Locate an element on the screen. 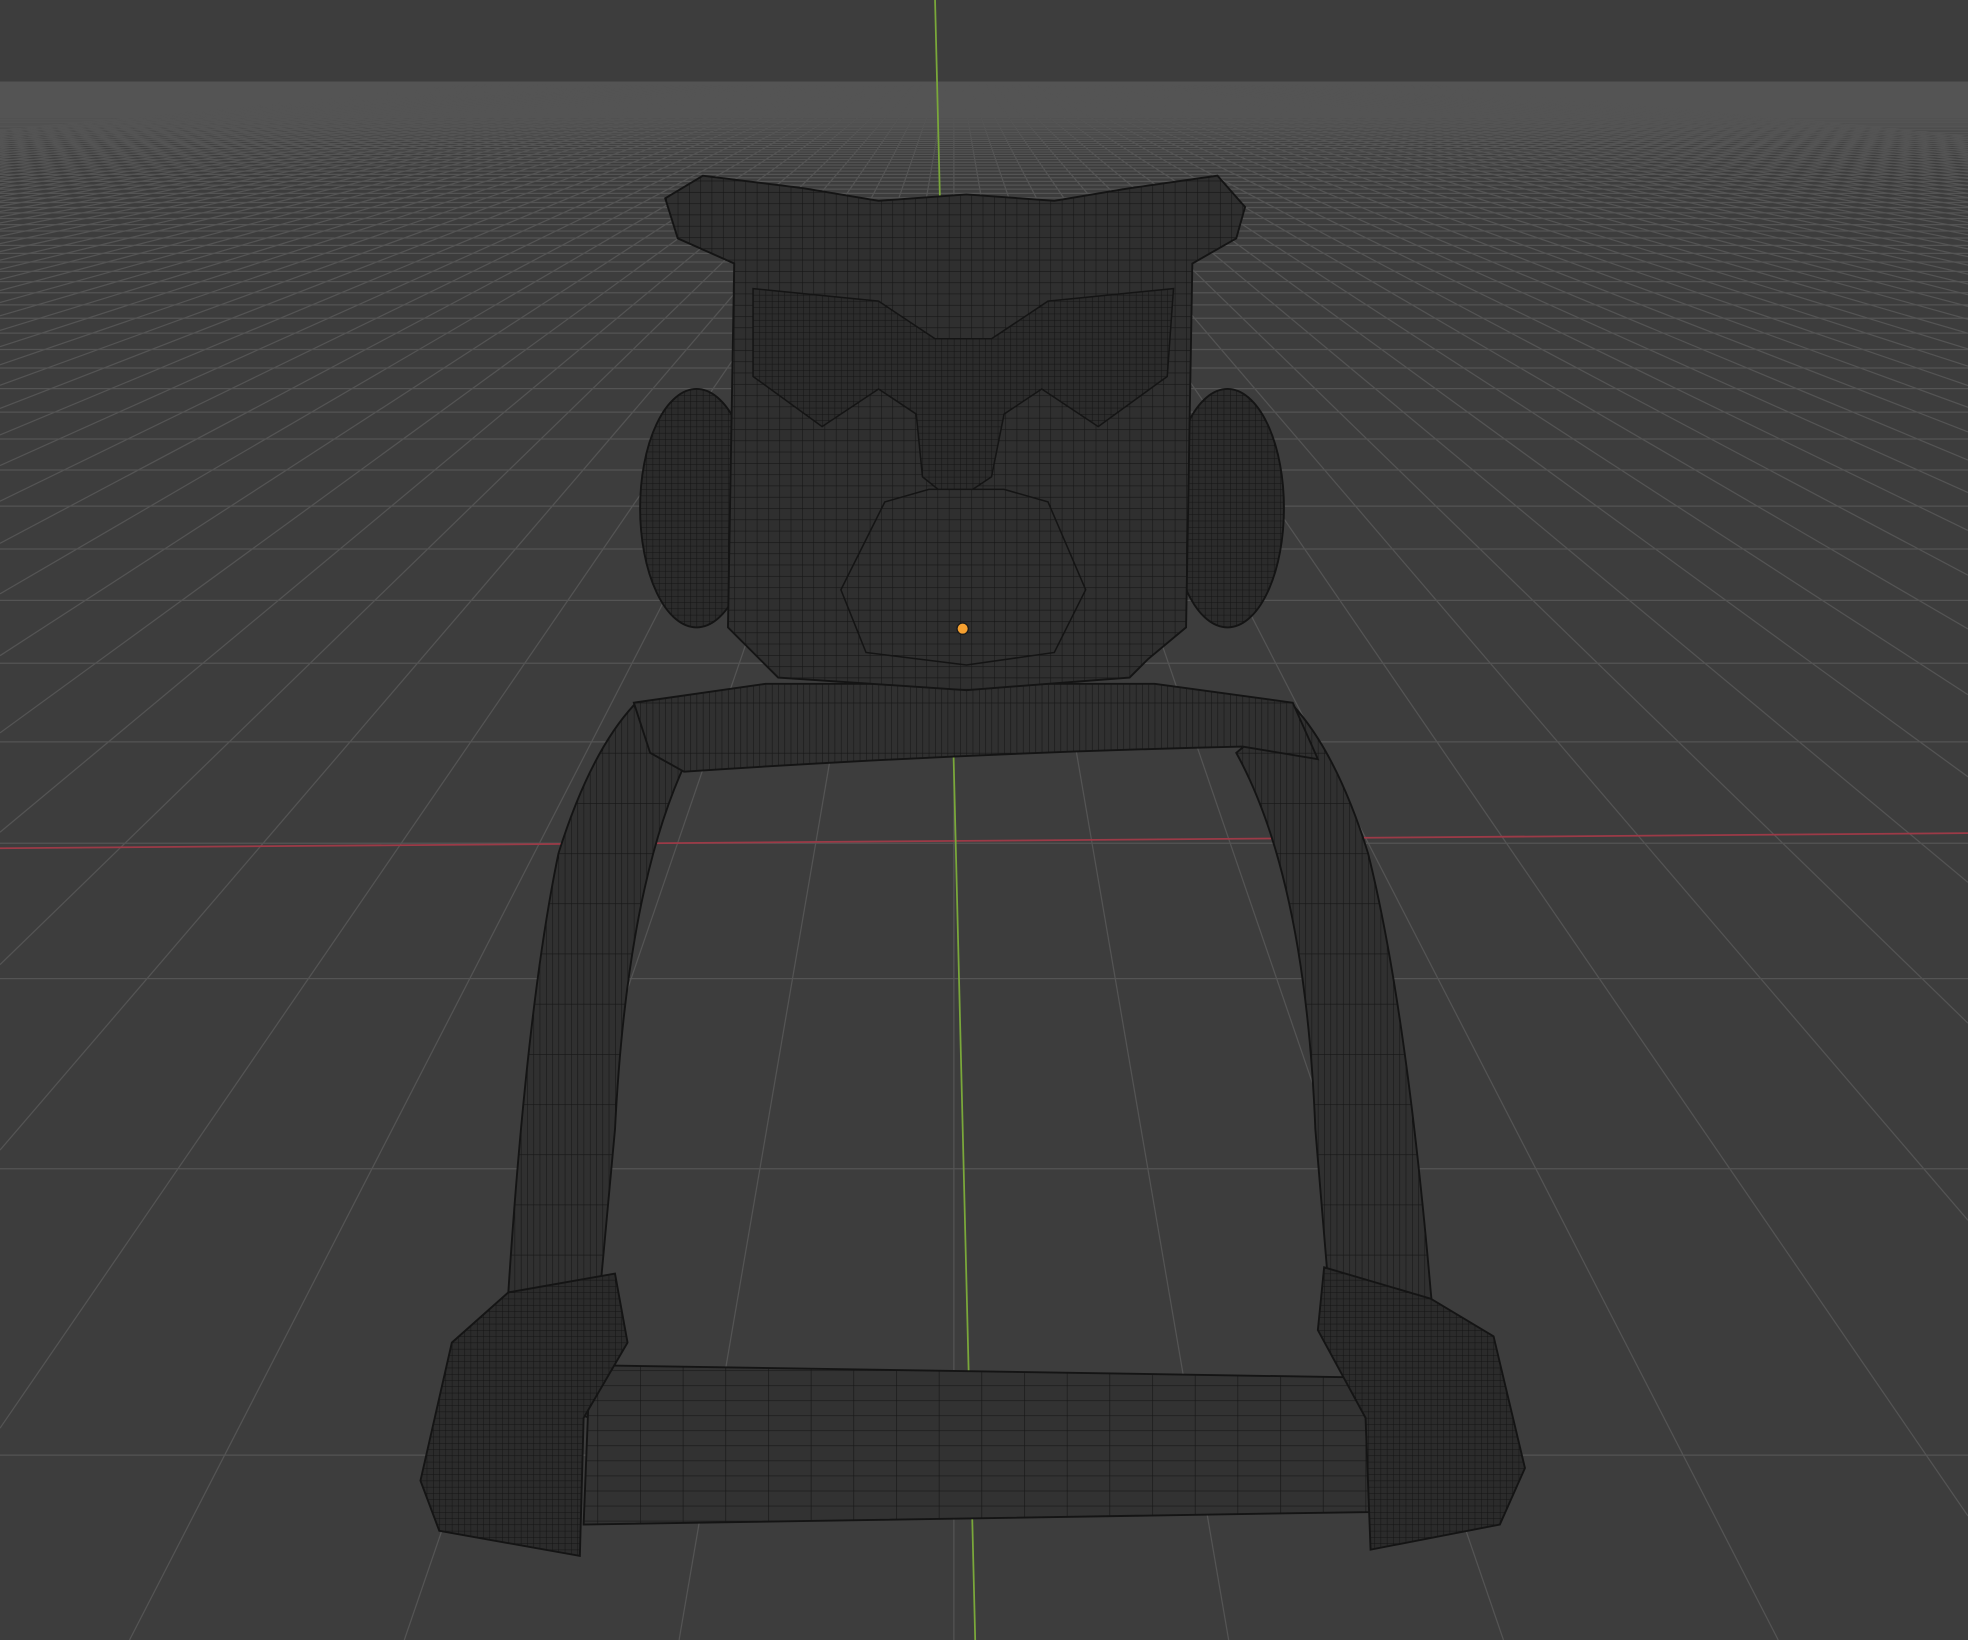 The image size is (1968, 1640). mesh-bottom-bar is located at coordinates (982, 1445).